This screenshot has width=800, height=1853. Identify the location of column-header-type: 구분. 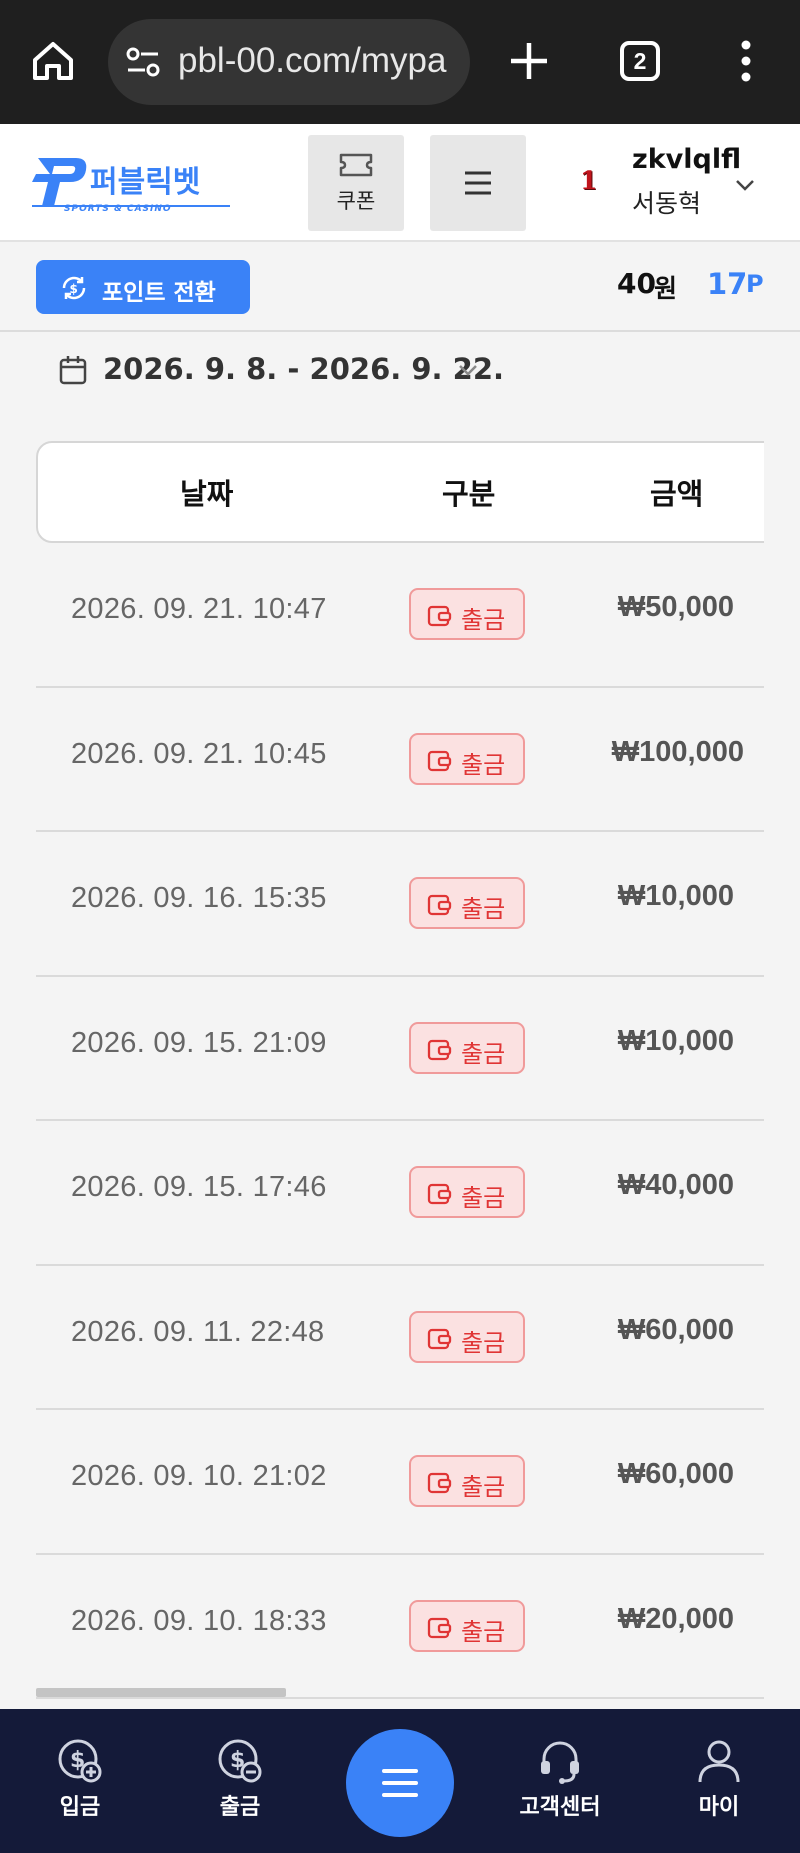
(469, 494).